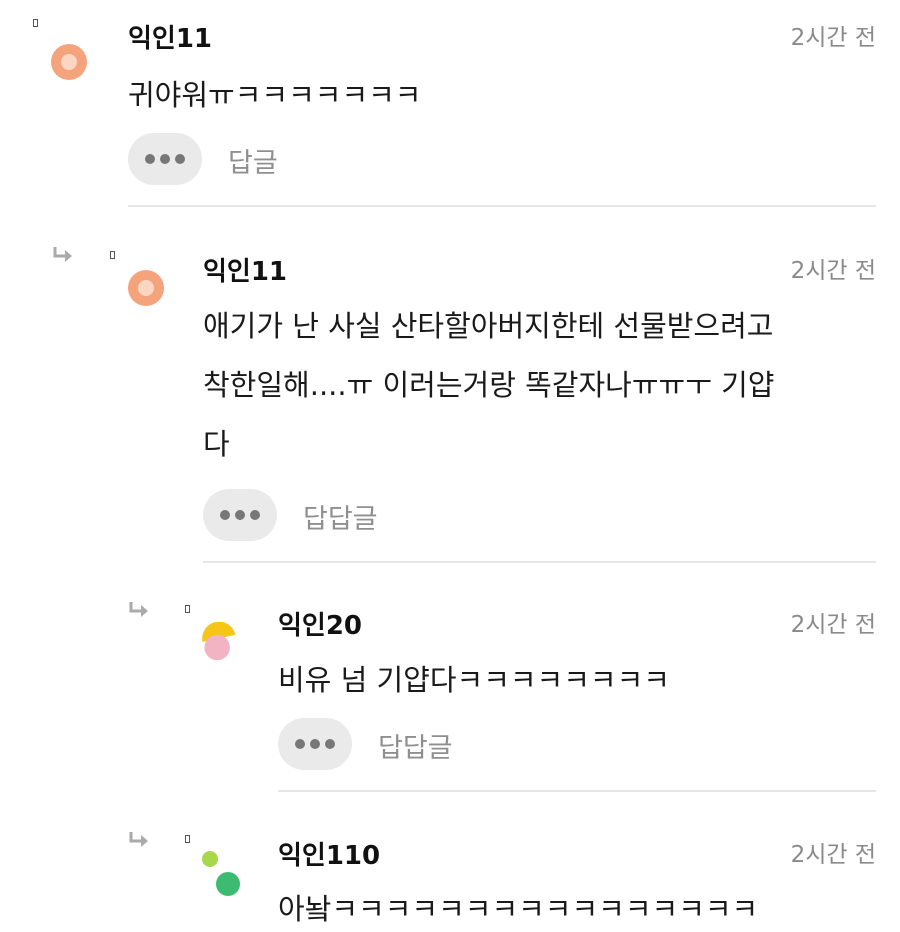 The image size is (900, 932). I want to click on comment-text: 아놬ㅋㅋㅋㅋㅋㅋㅋㅋㅋㅋㅋㅋㅋㅋㅋㅋ, so click(518, 909).